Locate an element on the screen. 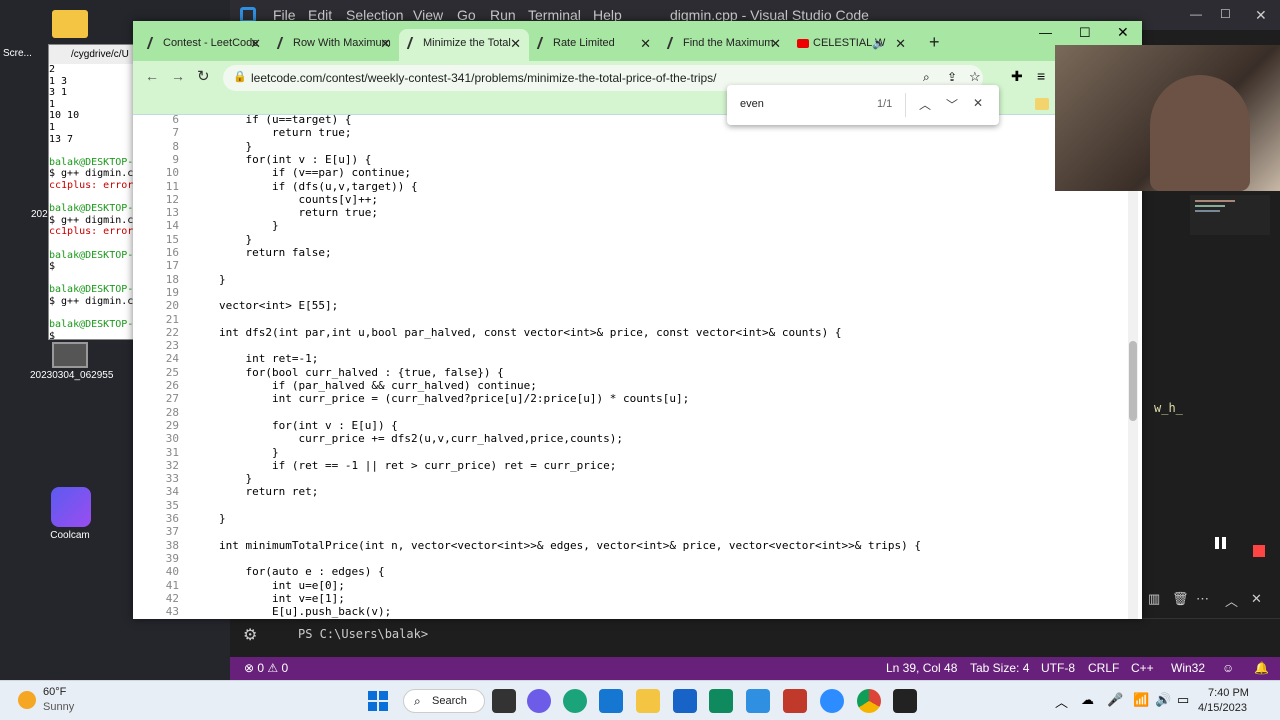  scrollbar-thumb is located at coordinates (1133, 381).